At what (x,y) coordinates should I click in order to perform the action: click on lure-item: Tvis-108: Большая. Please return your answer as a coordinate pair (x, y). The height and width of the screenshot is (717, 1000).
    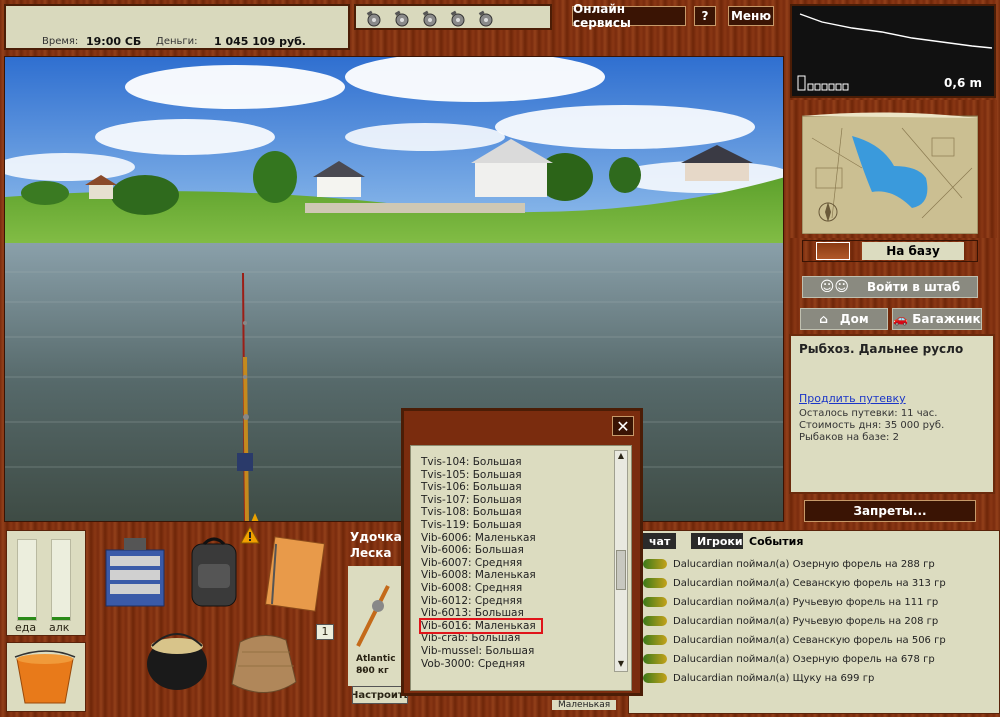
    Looking at the image, I should click on (471, 512).